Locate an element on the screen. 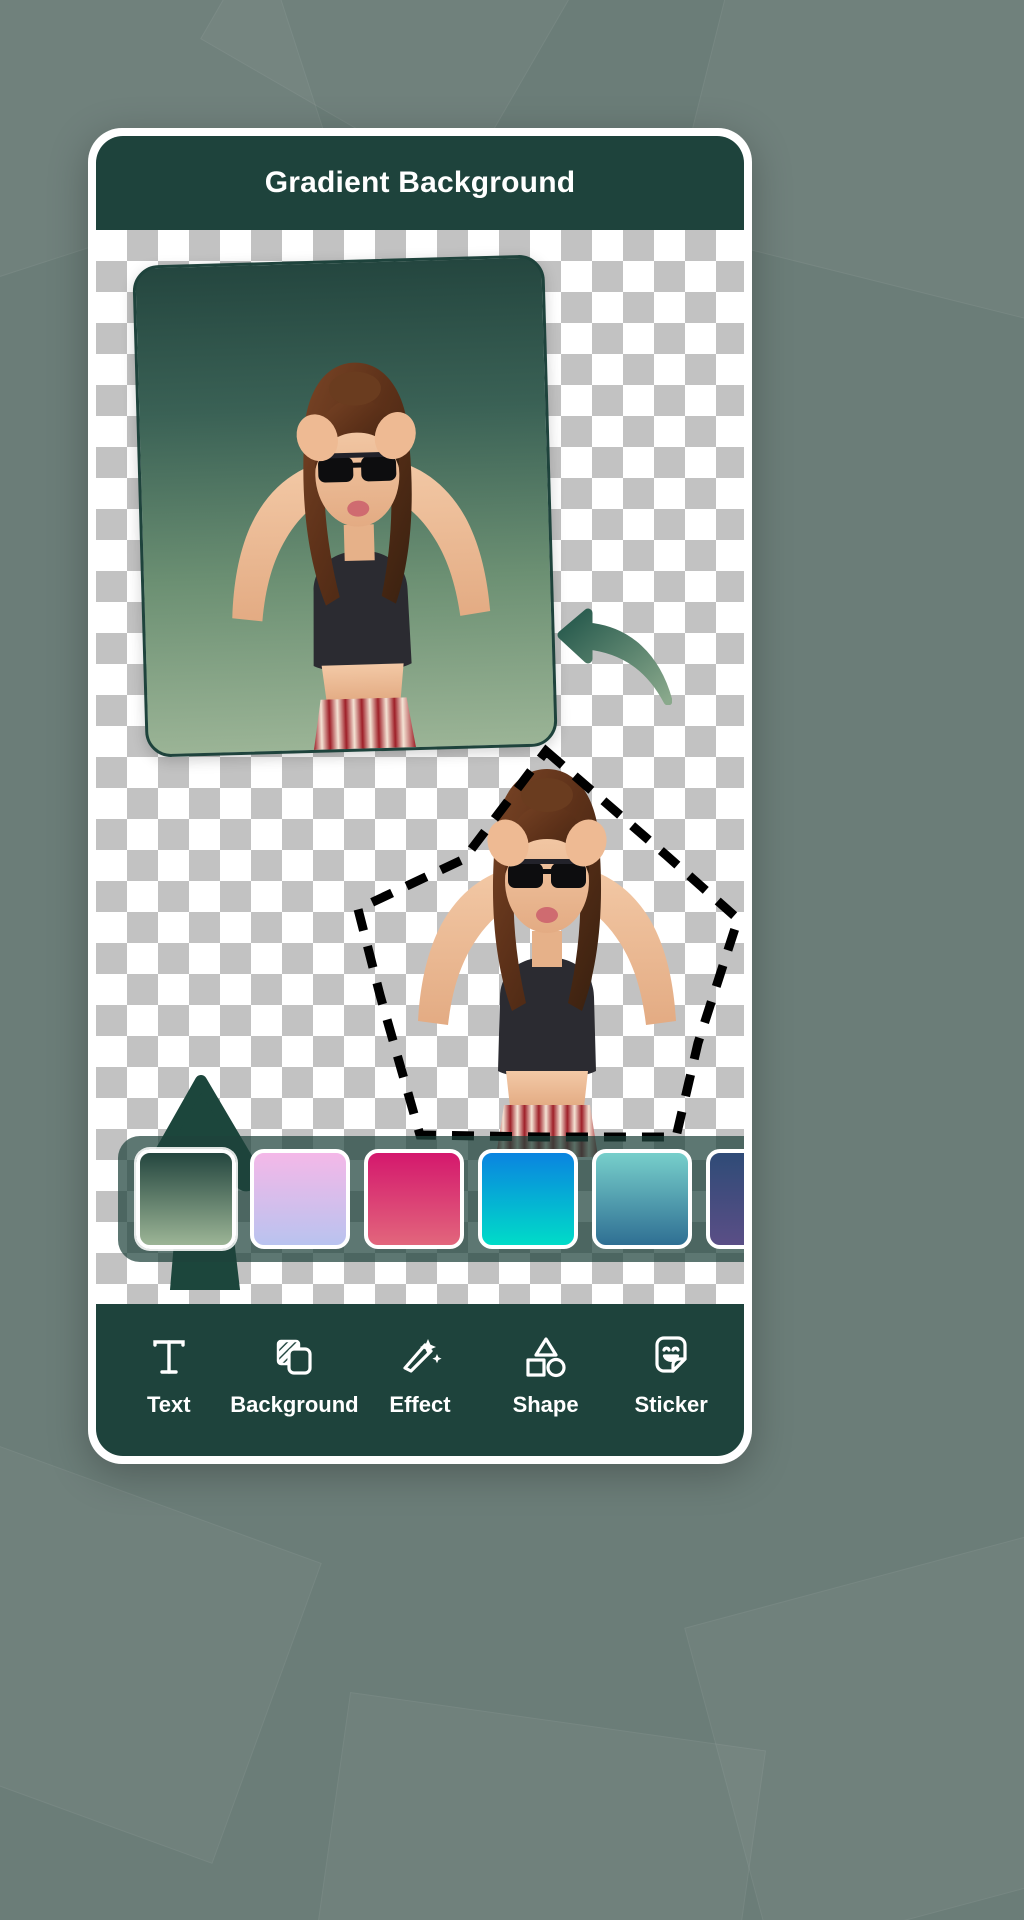  sticker-icon is located at coordinates (671, 1357).